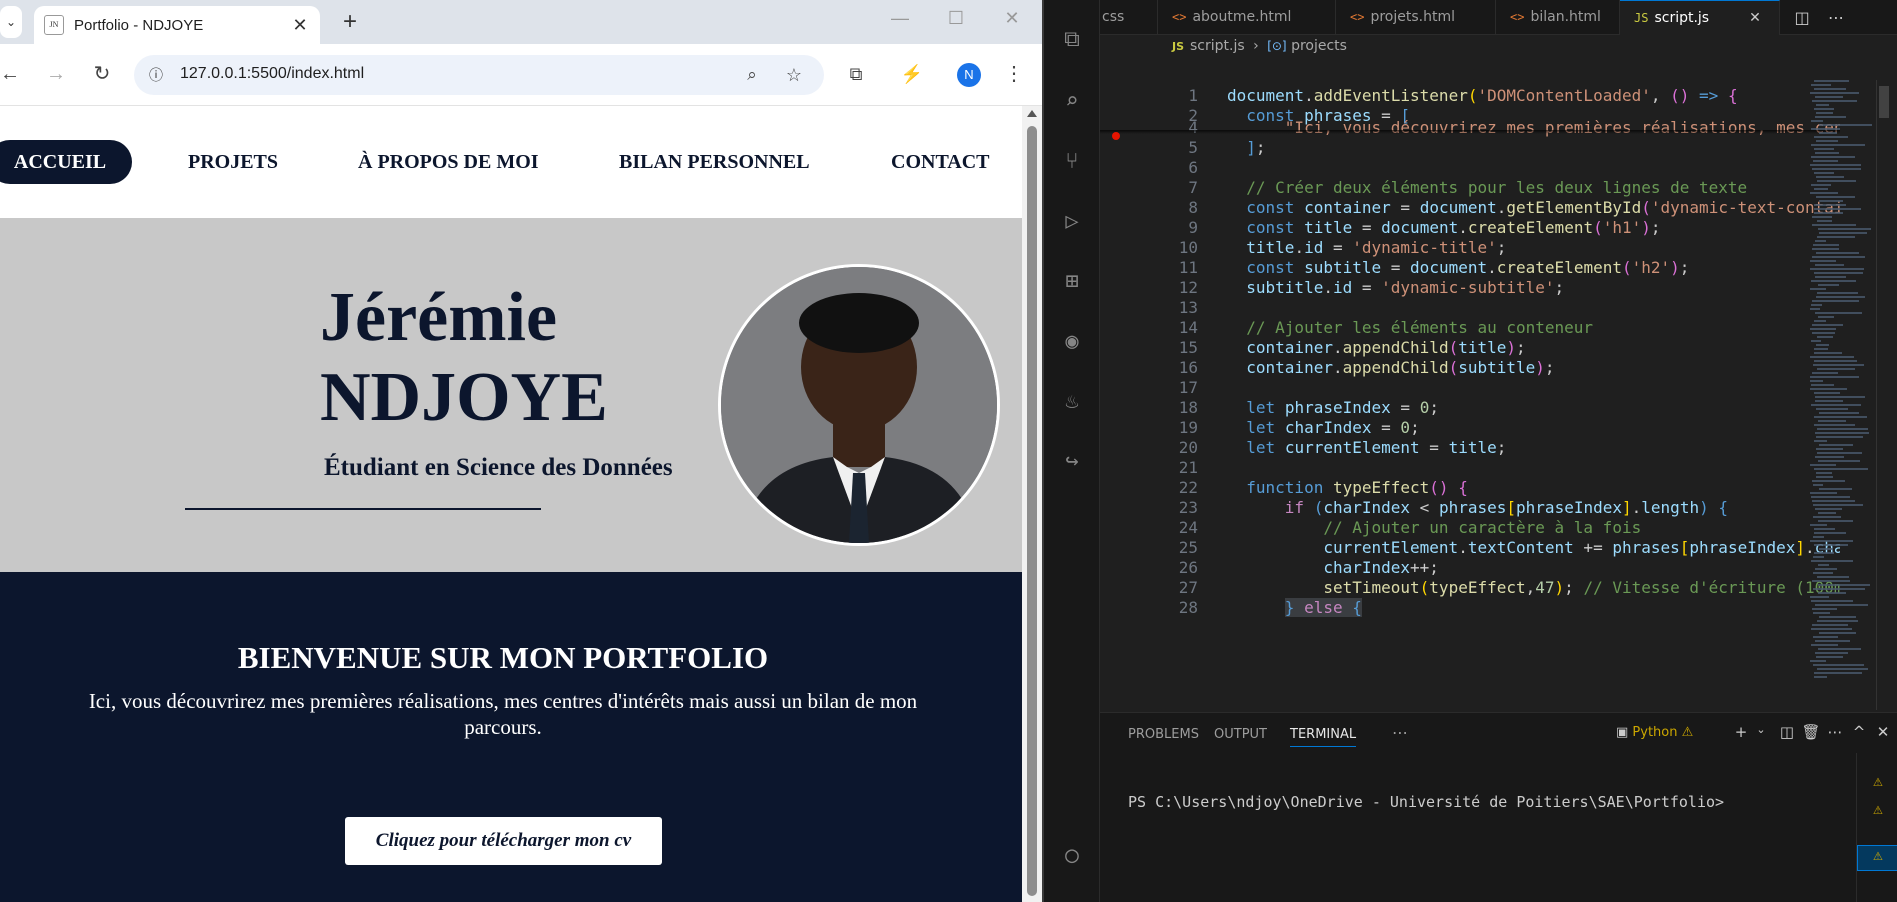 This screenshot has width=1897, height=902. Describe the element at coordinates (1319, 46) in the screenshot. I see `breadcrumb-symbol: projects` at that location.